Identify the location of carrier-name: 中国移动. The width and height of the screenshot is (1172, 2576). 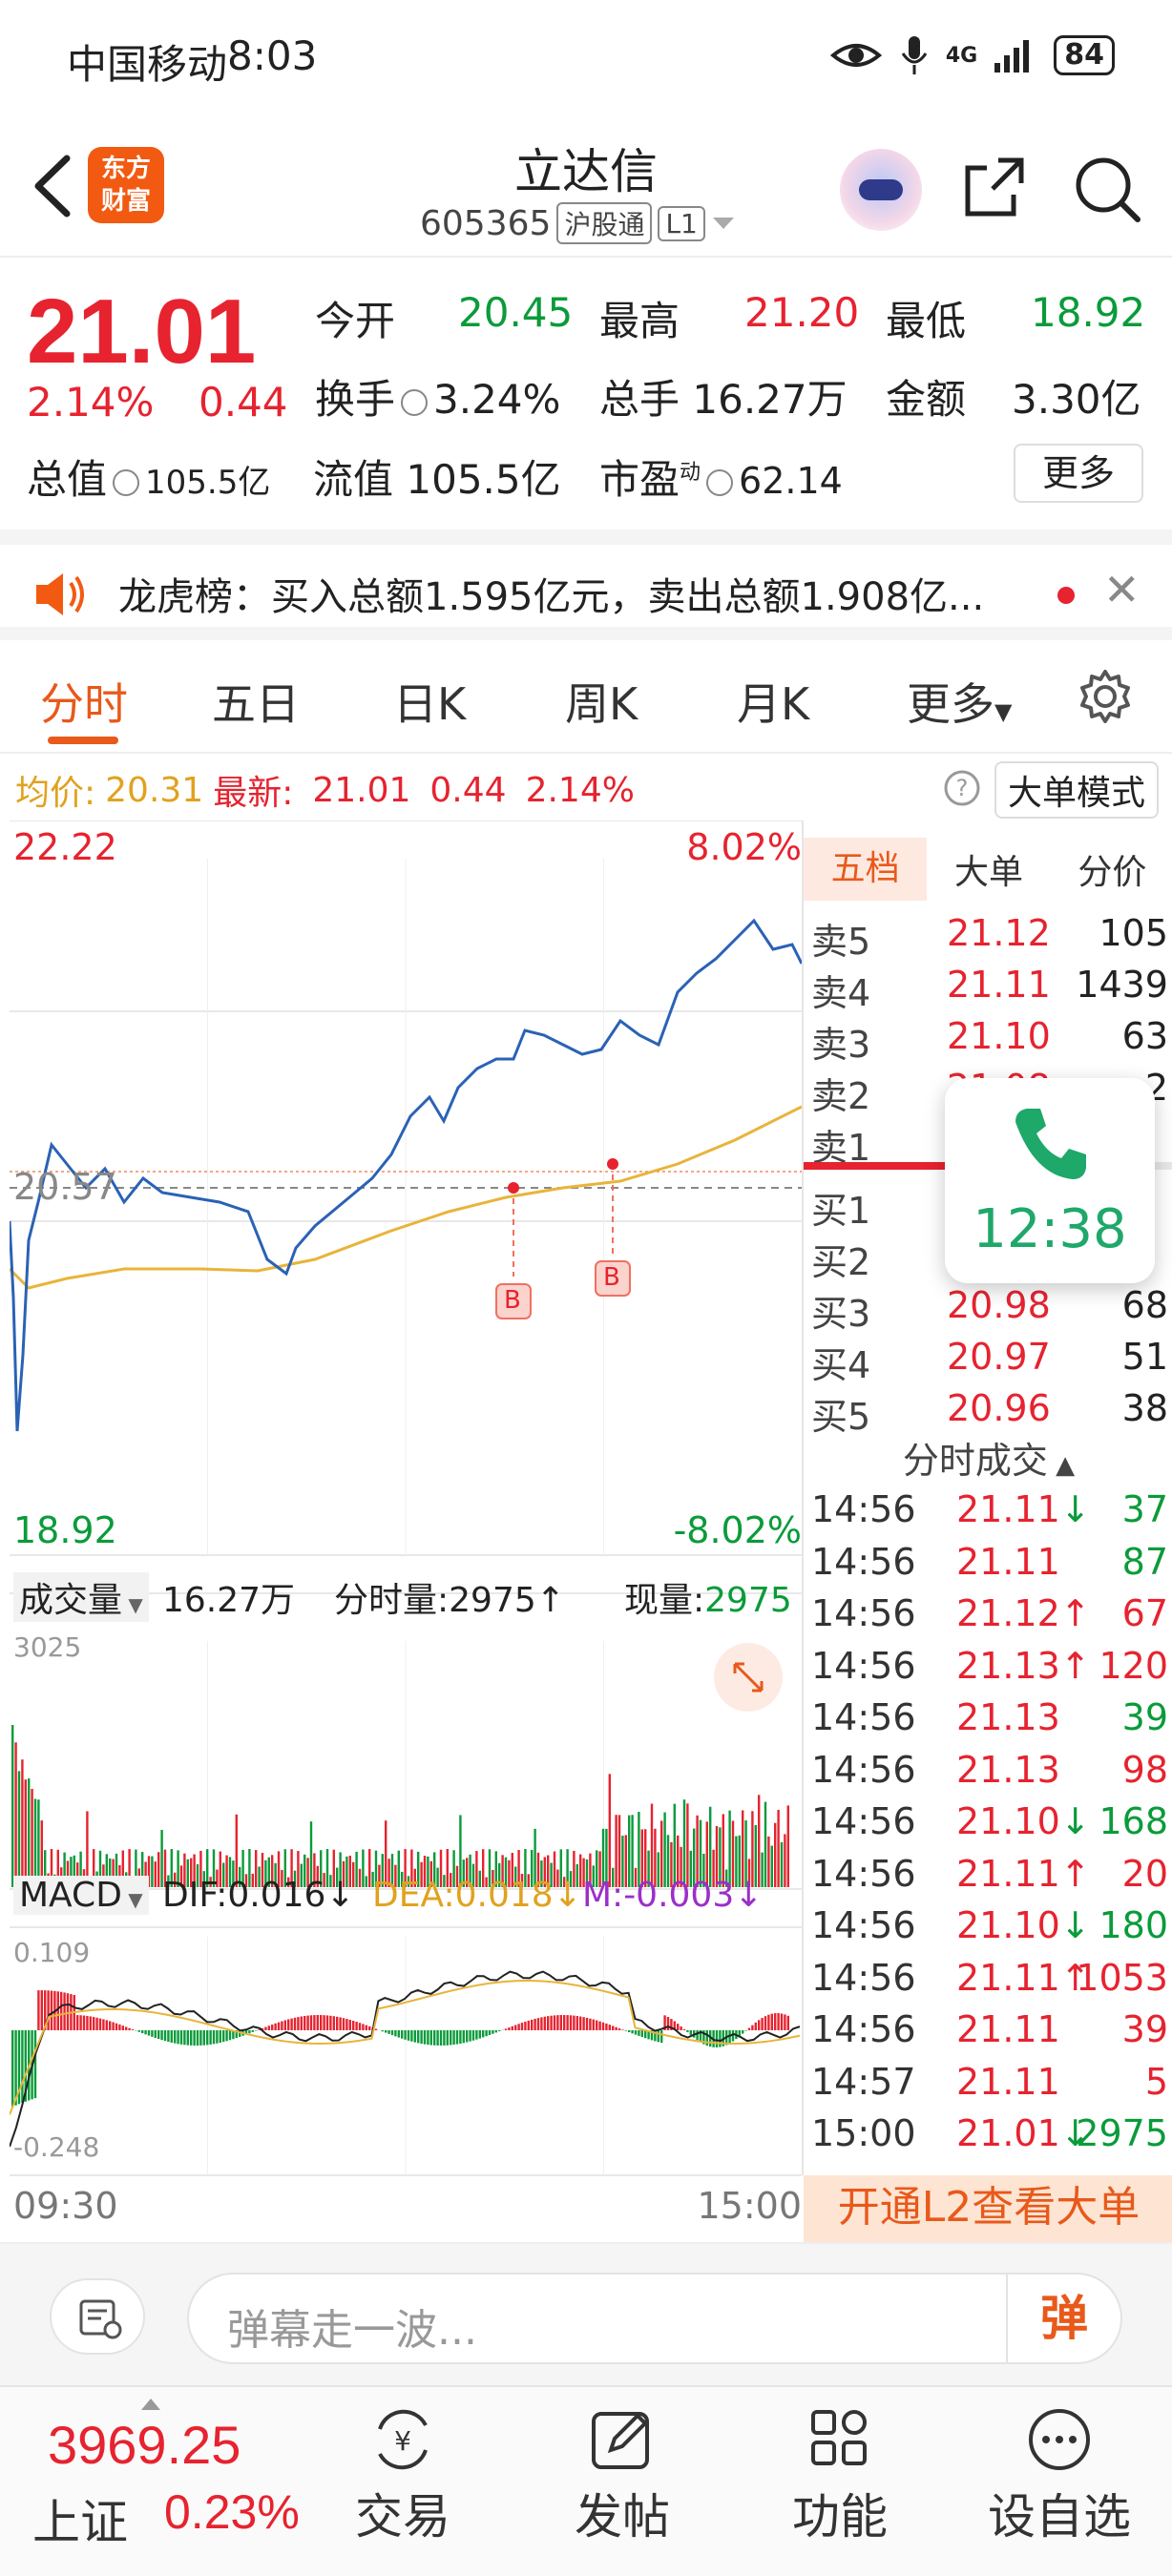
(147, 64).